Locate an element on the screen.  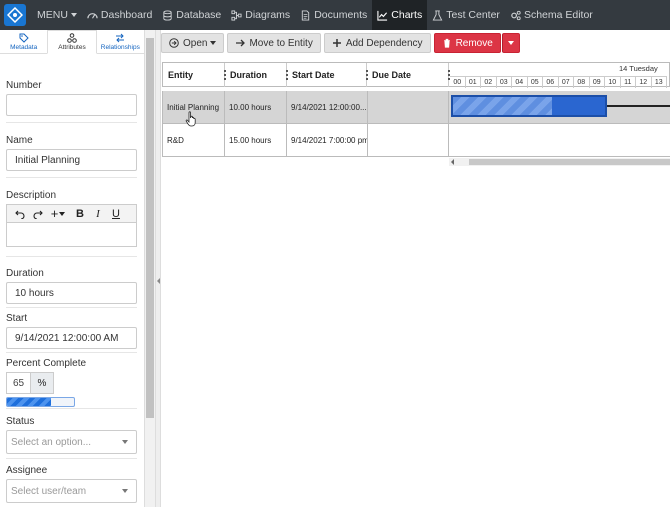
table-row: R&D 15.00 hours 9/14/2021 7:00:00 pm is located at coordinates (416, 140).